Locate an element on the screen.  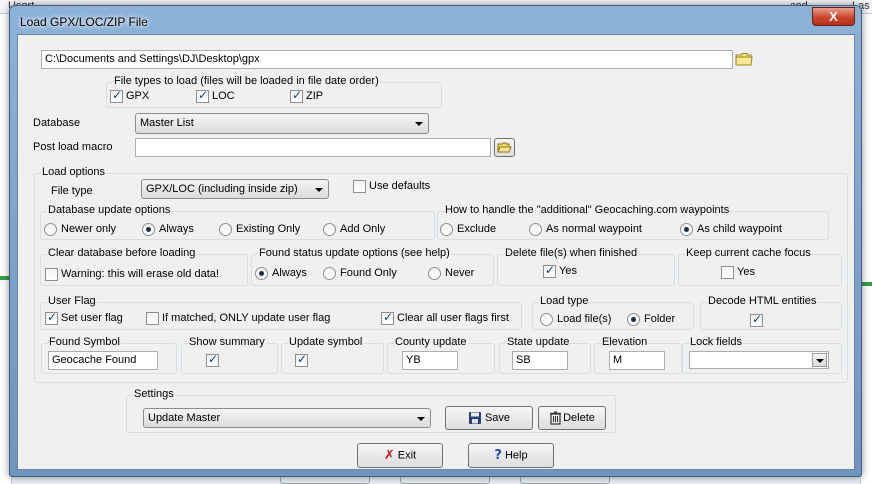
lock-fields-legend: Lock fields is located at coordinates (716, 342).